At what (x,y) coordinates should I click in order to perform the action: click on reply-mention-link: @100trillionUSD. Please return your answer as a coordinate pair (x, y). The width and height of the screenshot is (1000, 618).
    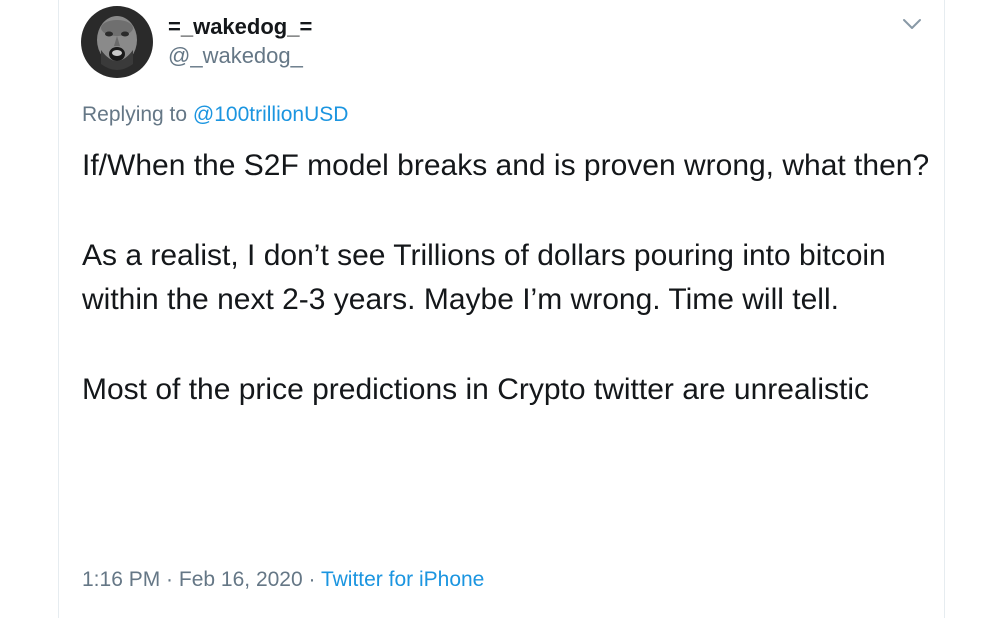
    Looking at the image, I should click on (271, 114).